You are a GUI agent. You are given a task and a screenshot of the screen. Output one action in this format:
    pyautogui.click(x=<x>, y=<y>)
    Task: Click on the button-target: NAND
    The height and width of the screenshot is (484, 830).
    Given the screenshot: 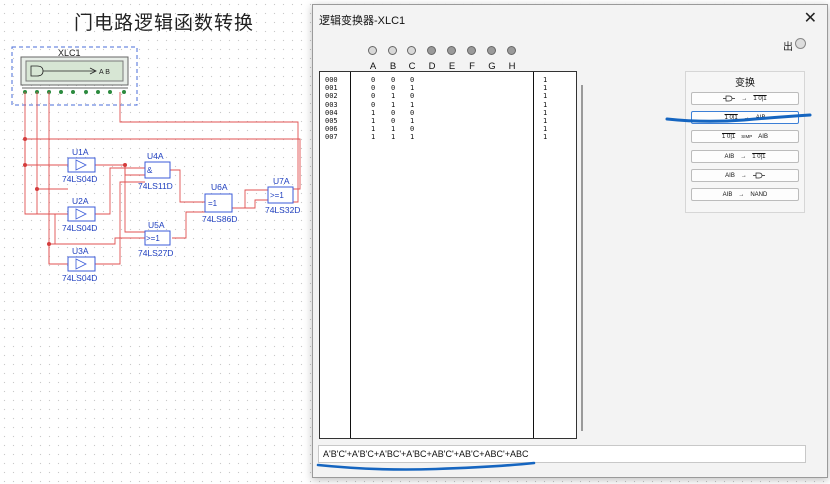 What is the action you would take?
    pyautogui.click(x=759, y=194)
    